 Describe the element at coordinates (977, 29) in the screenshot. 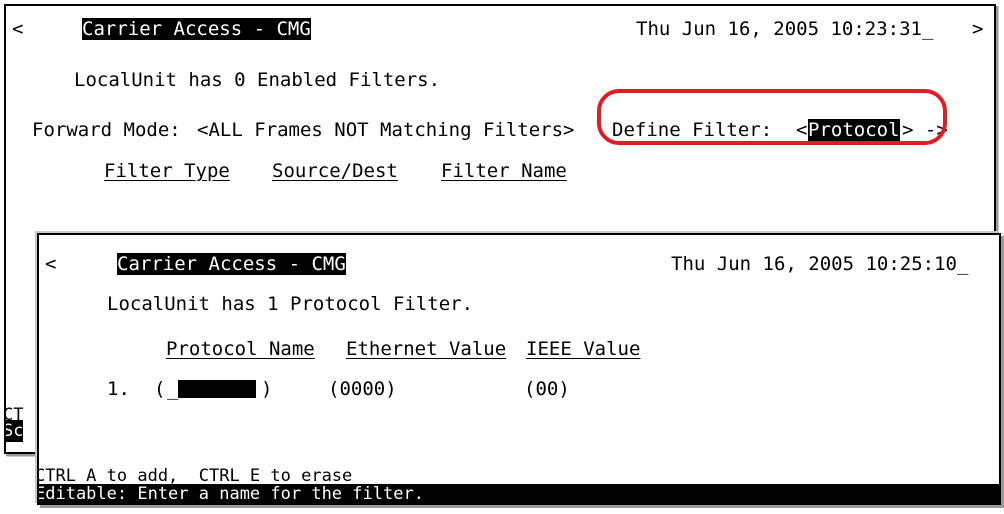

I see `nav-right-arrow: >` at that location.